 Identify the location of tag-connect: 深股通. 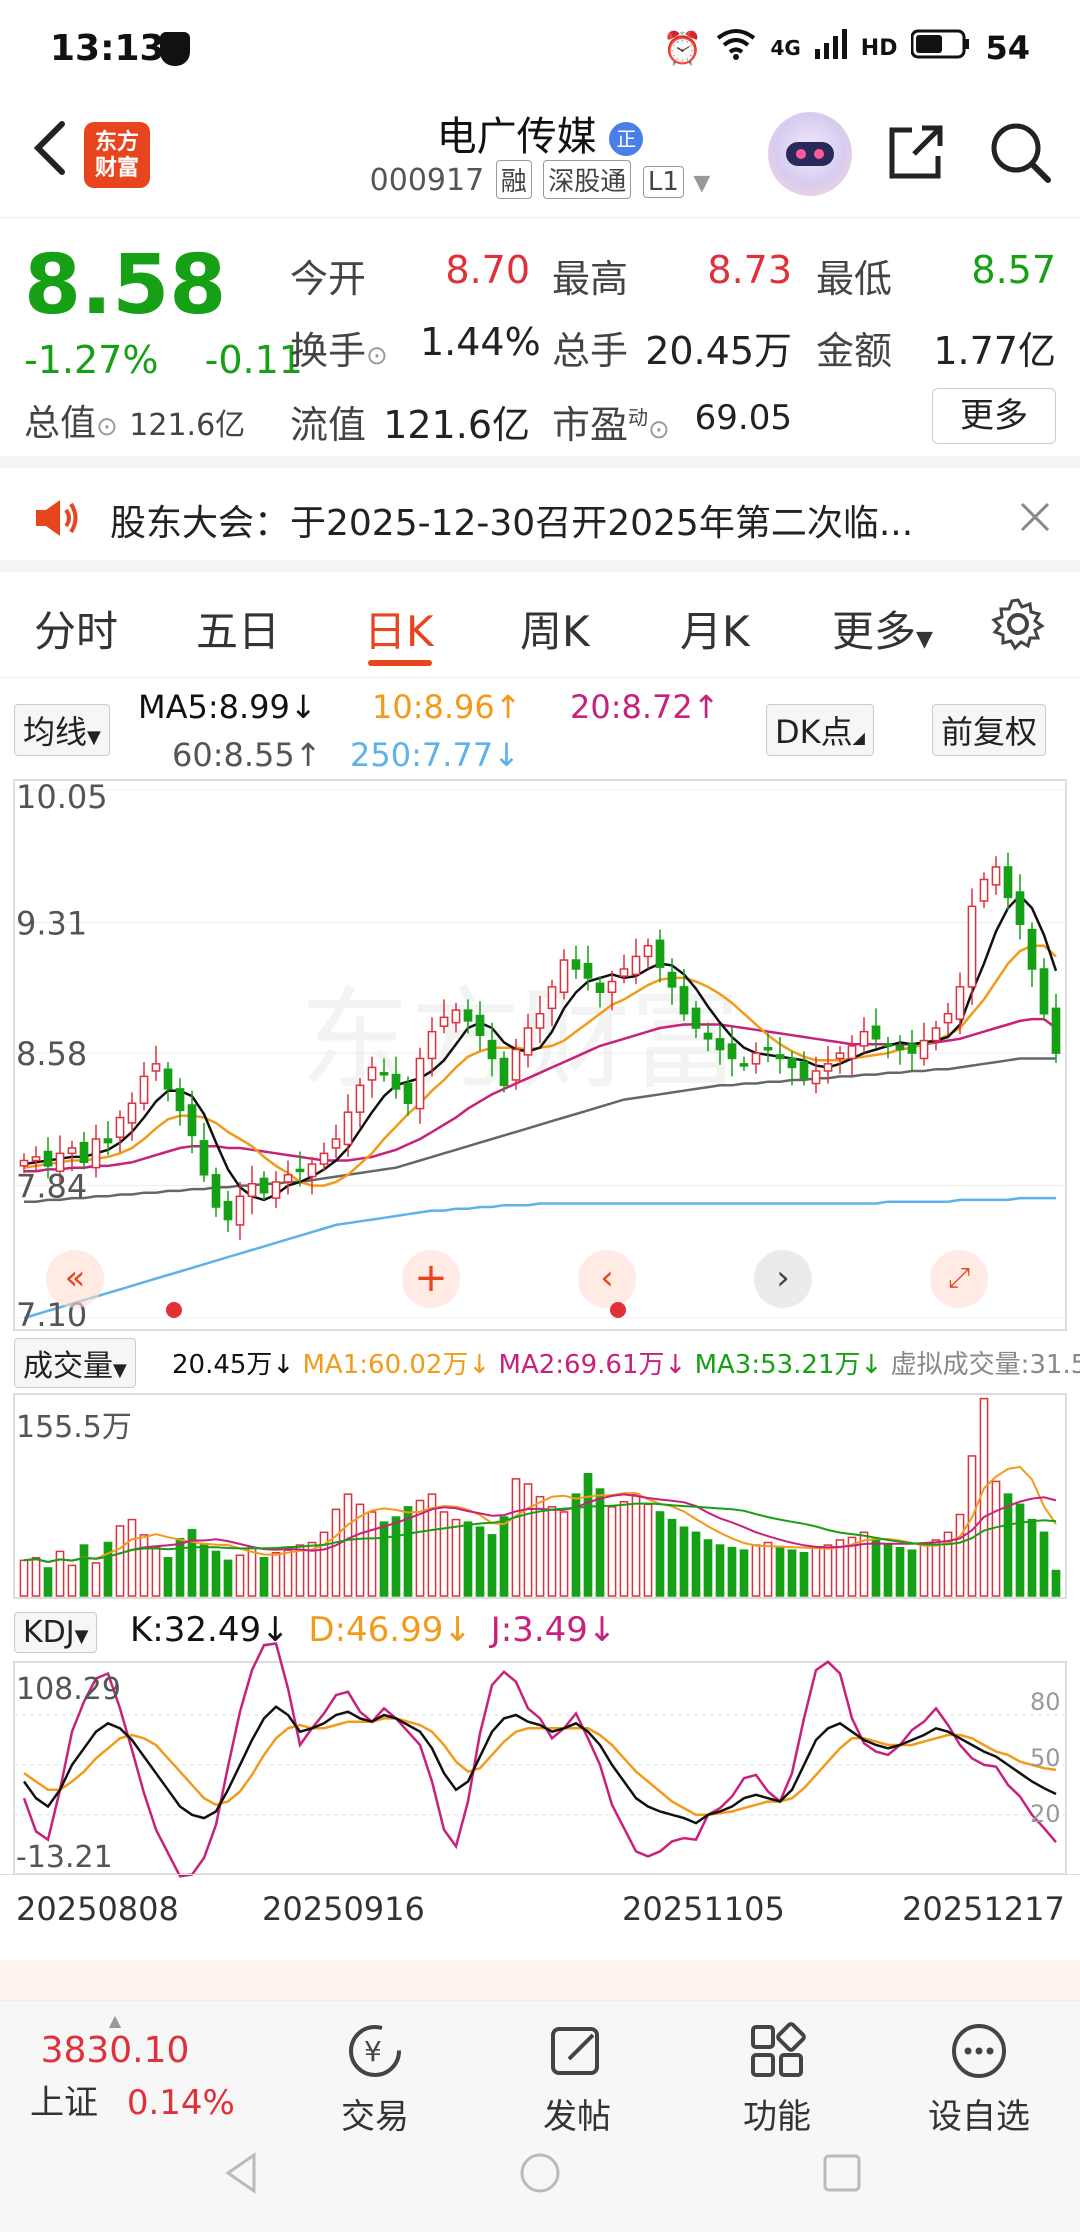
(587, 179).